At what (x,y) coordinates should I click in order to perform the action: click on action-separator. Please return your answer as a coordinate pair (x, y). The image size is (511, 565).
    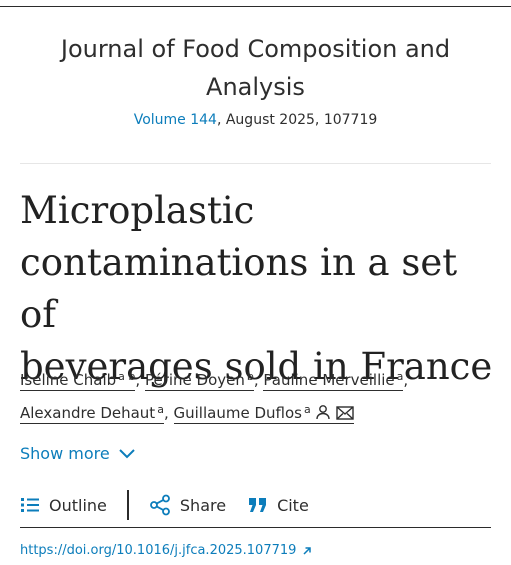
    Looking at the image, I should click on (127, 505).